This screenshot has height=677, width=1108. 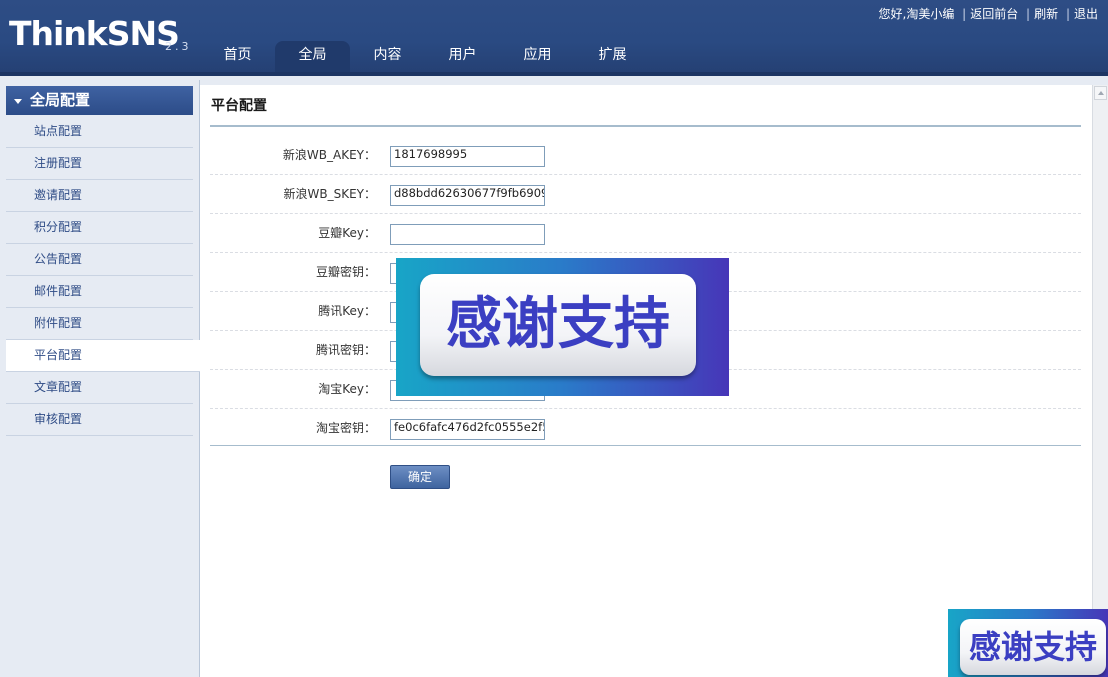 What do you see at coordinates (99, 228) in the screenshot?
I see `sidebar-item-credit: 积分配置` at bounding box center [99, 228].